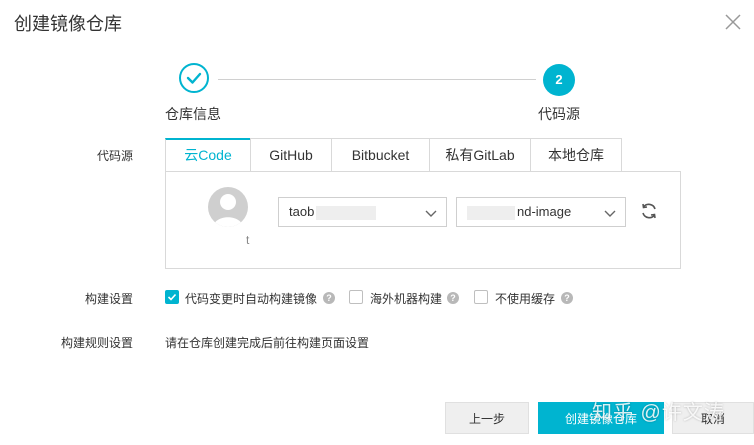 This screenshot has height=445, width=754. Describe the element at coordinates (251, 299) in the screenshot. I see `auto-build-label: 代码变更时自动构建镜像` at that location.